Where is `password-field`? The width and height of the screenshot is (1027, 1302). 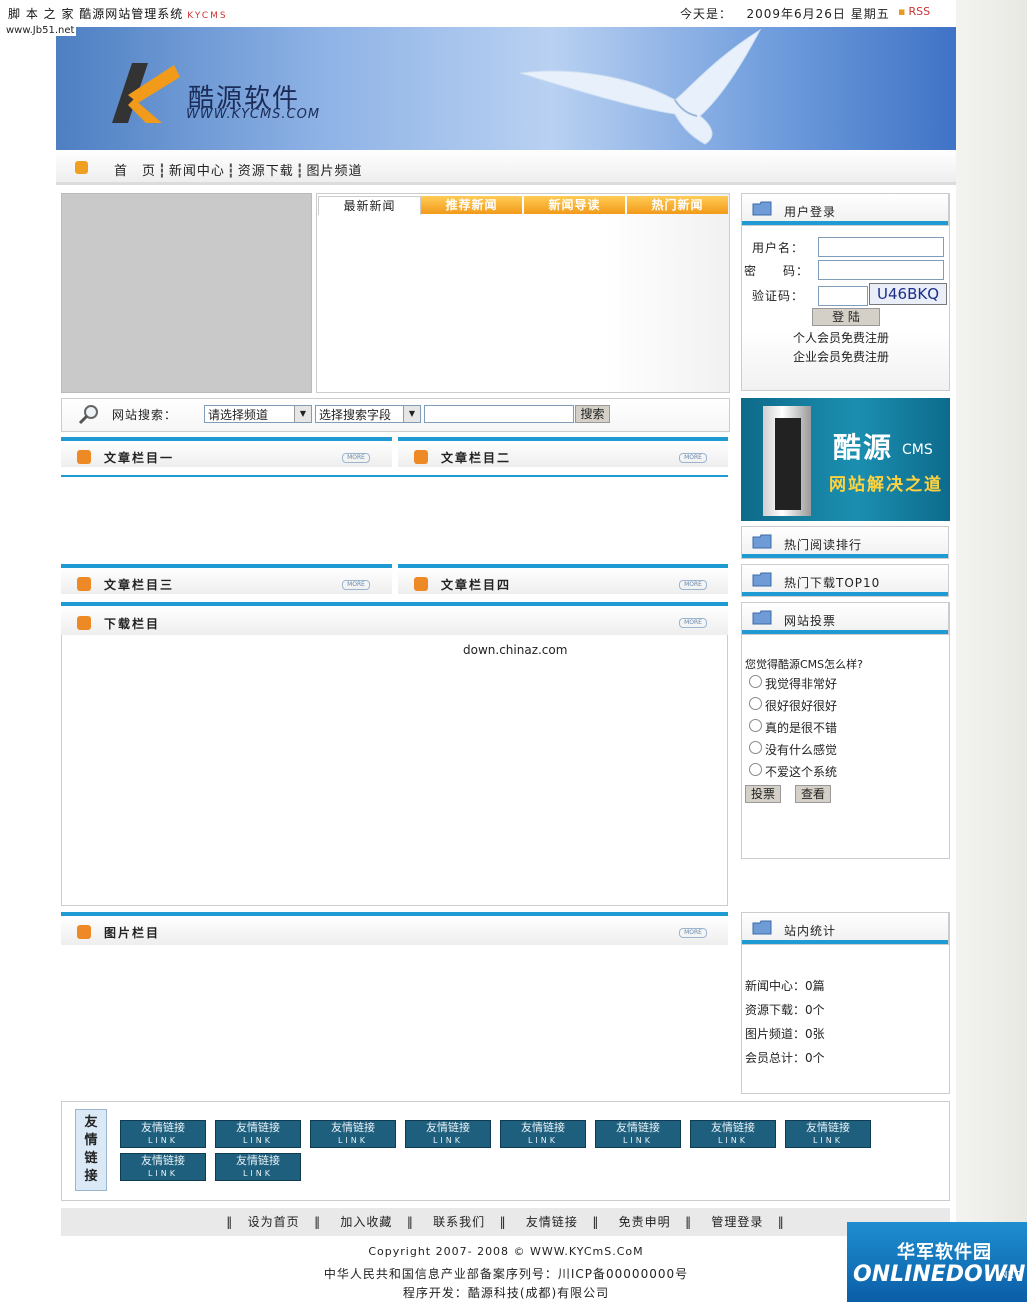
password-field is located at coordinates (881, 270).